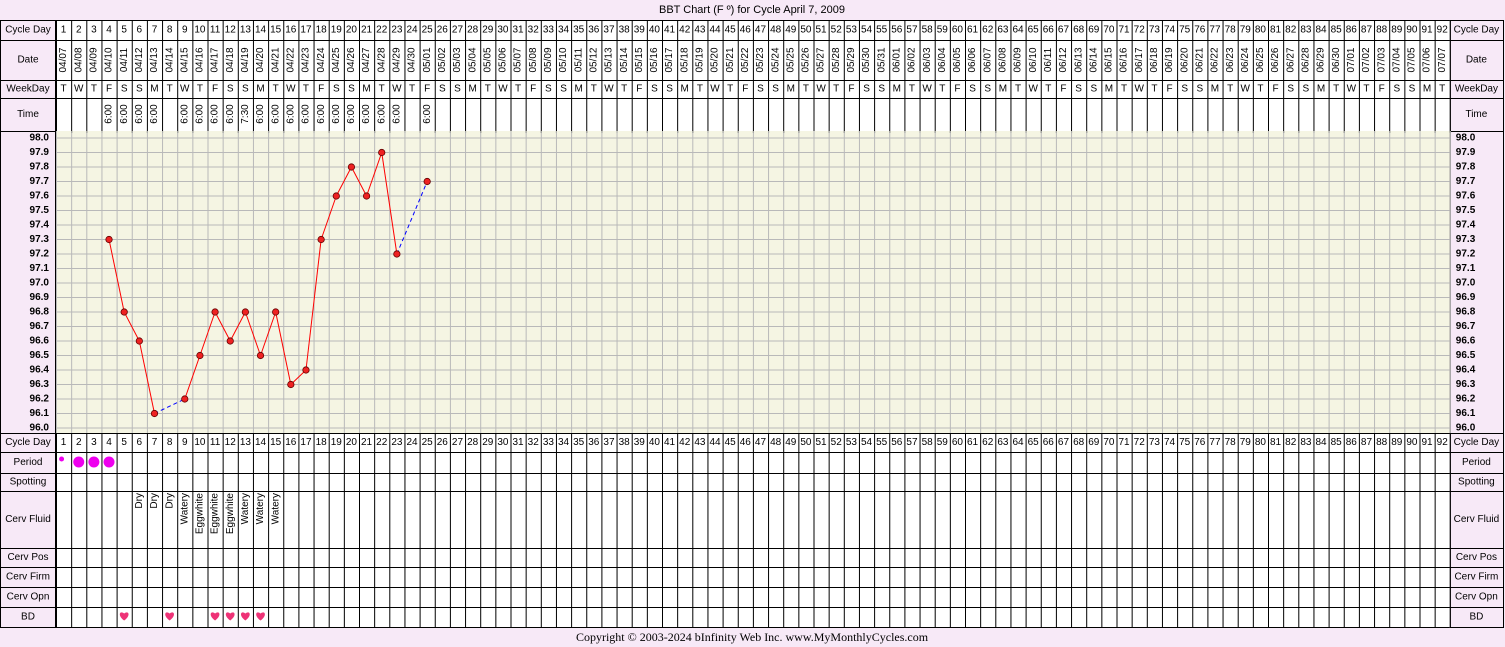  I want to click on date-label: 05/13, so click(609, 59).